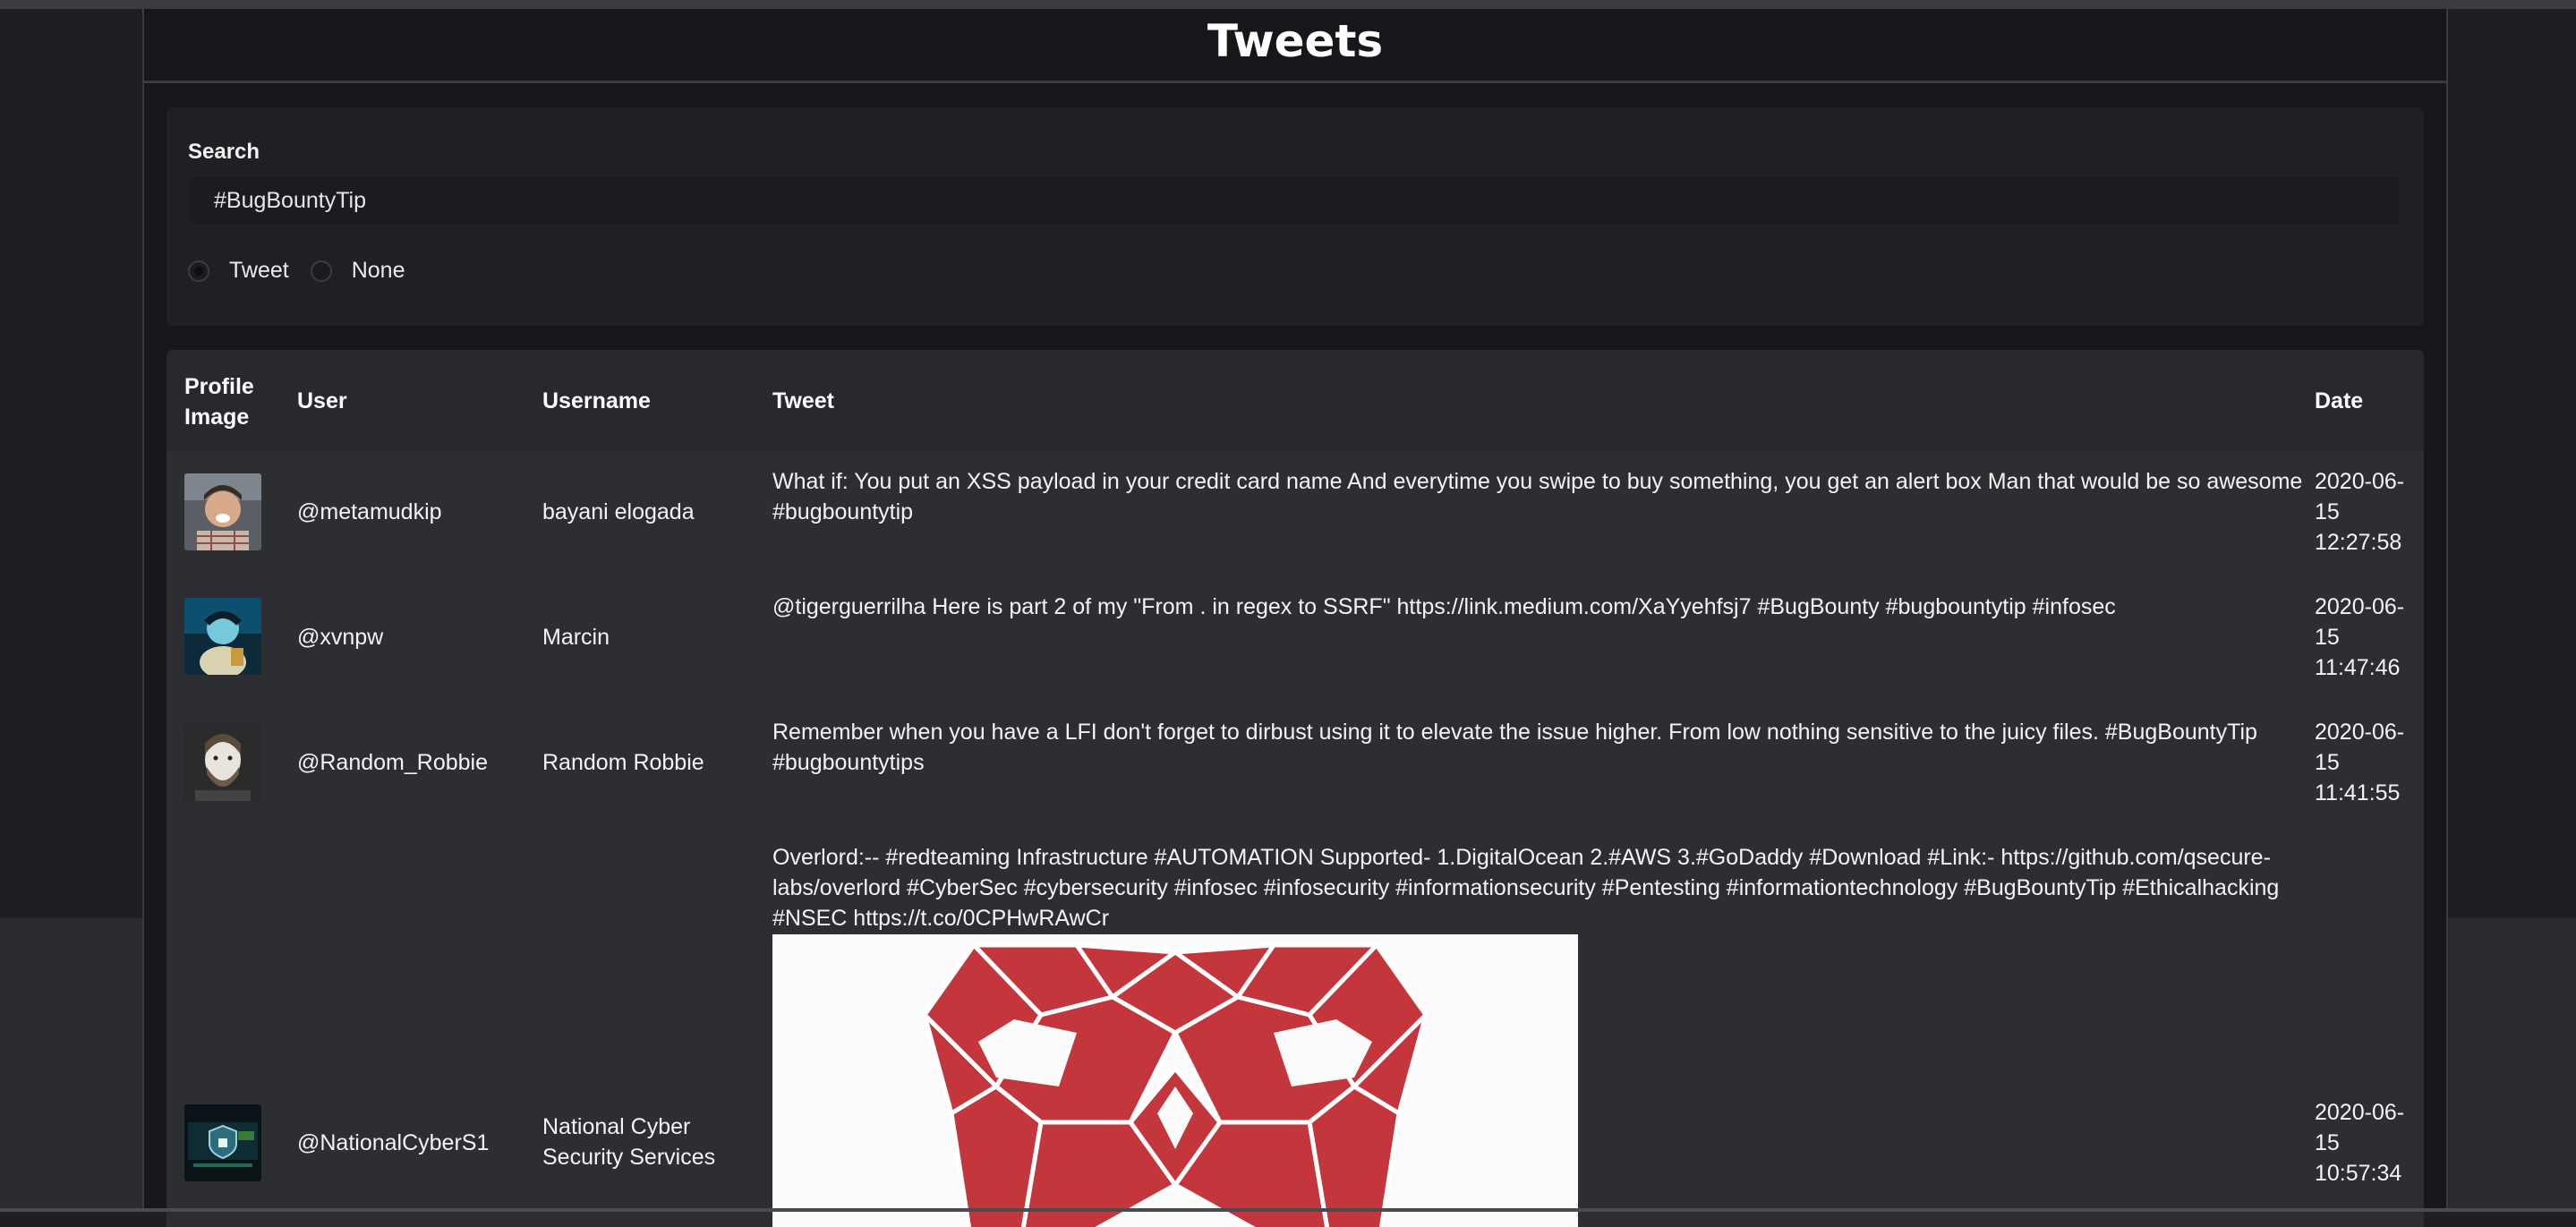 The width and height of the screenshot is (2576, 1227). I want to click on search-input, so click(1294, 201).